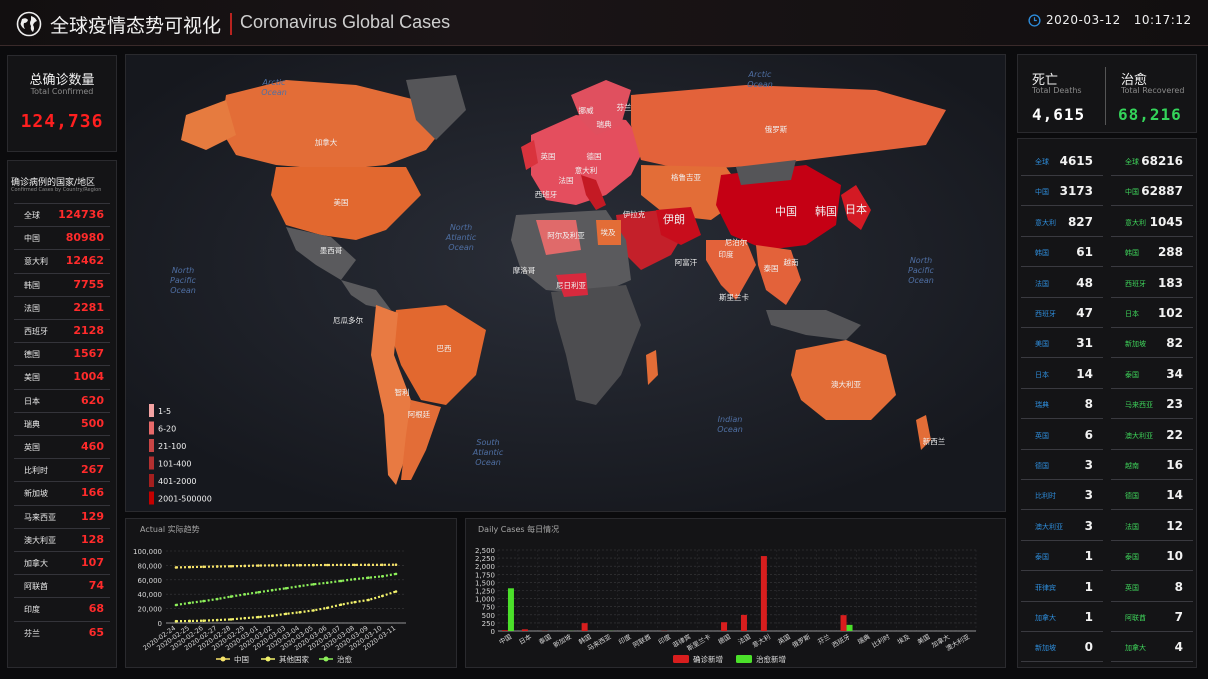 The image size is (1208, 679). Describe the element at coordinates (1152, 375) in the screenshot. I see `recovered-row: 泰国 34` at that location.